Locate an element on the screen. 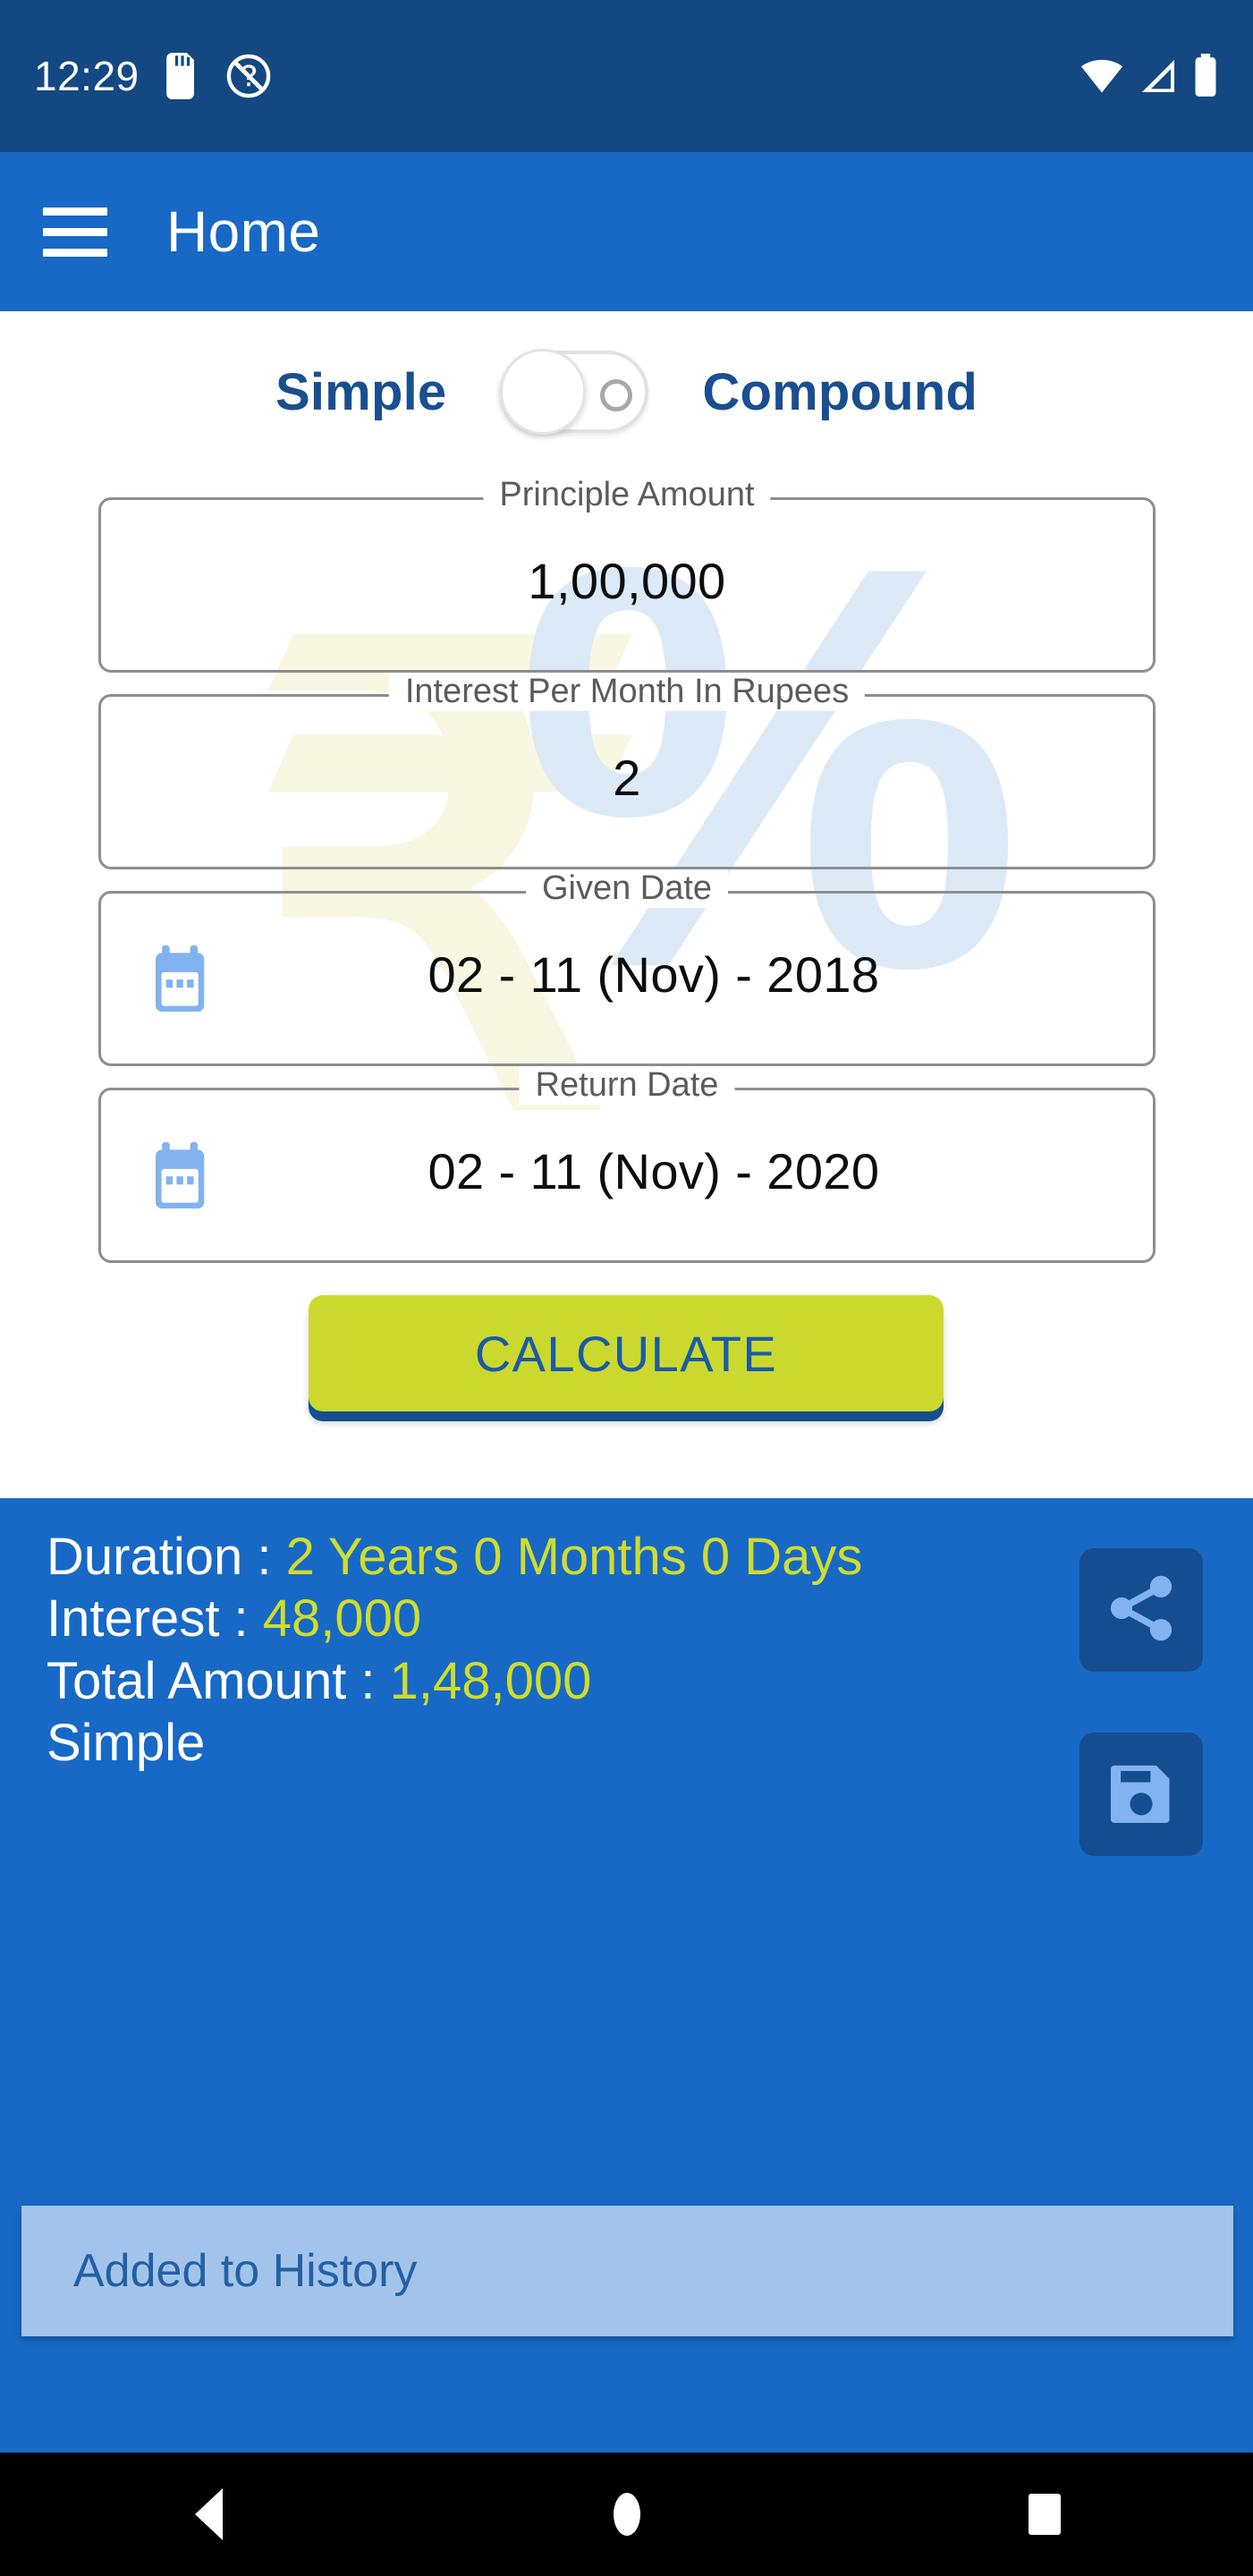 This screenshot has width=1253, height=2576. share-button is located at coordinates (1141, 1610).